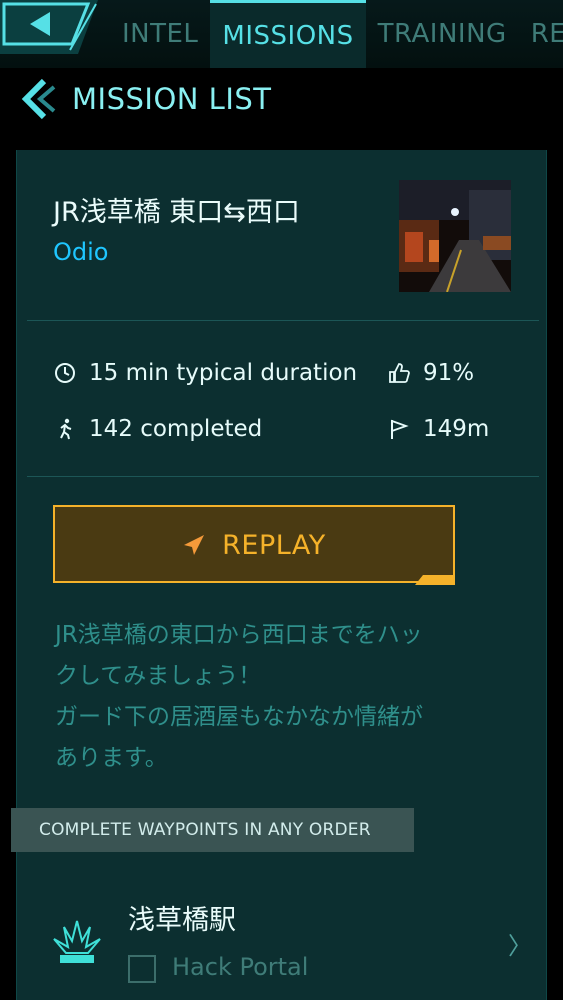 The image size is (563, 1000). I want to click on portal-icon, so click(77, 941).